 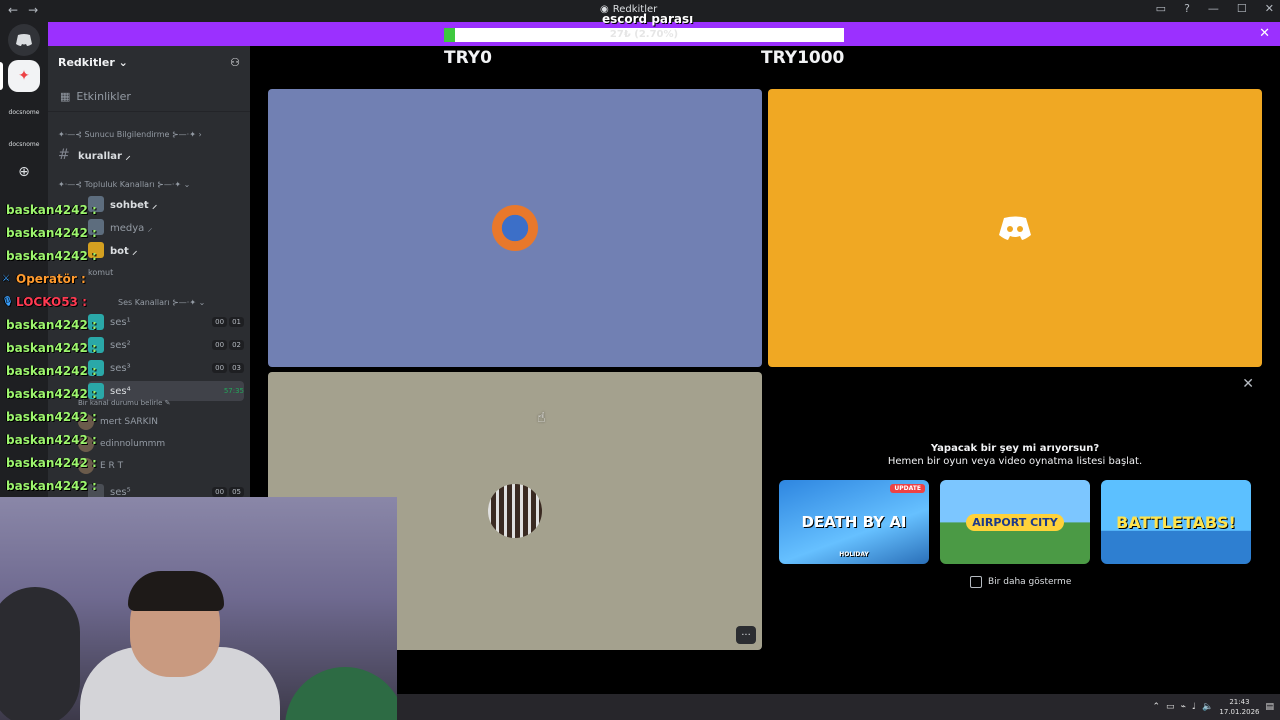 What do you see at coordinates (228, 492) in the screenshot?
I see `user-count: 00 05` at bounding box center [228, 492].